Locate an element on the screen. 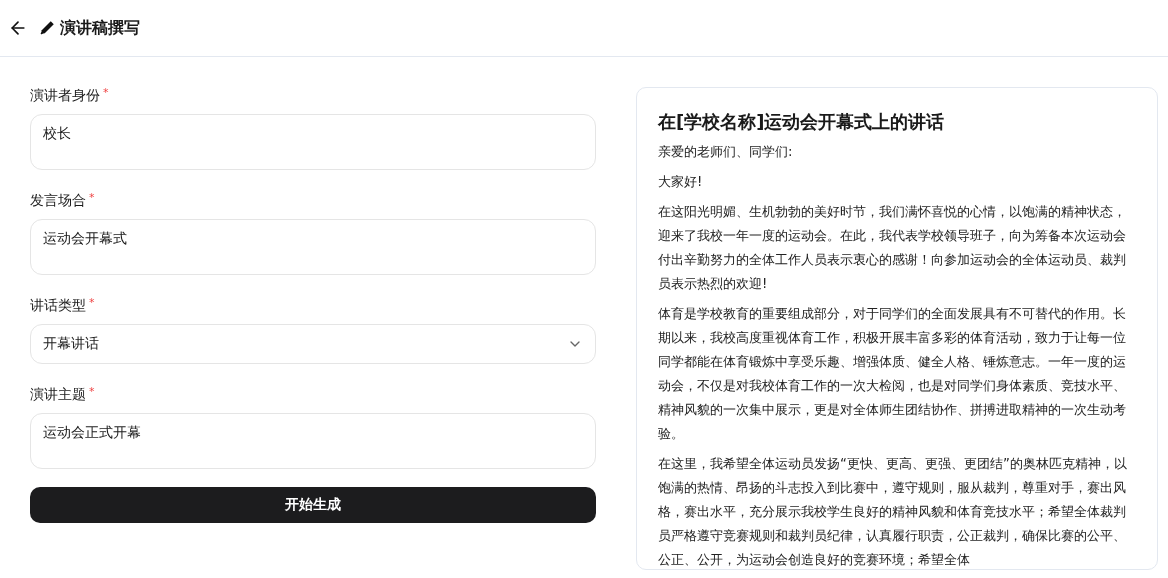 The image size is (1168, 578). pencil-icon is located at coordinates (47, 28).